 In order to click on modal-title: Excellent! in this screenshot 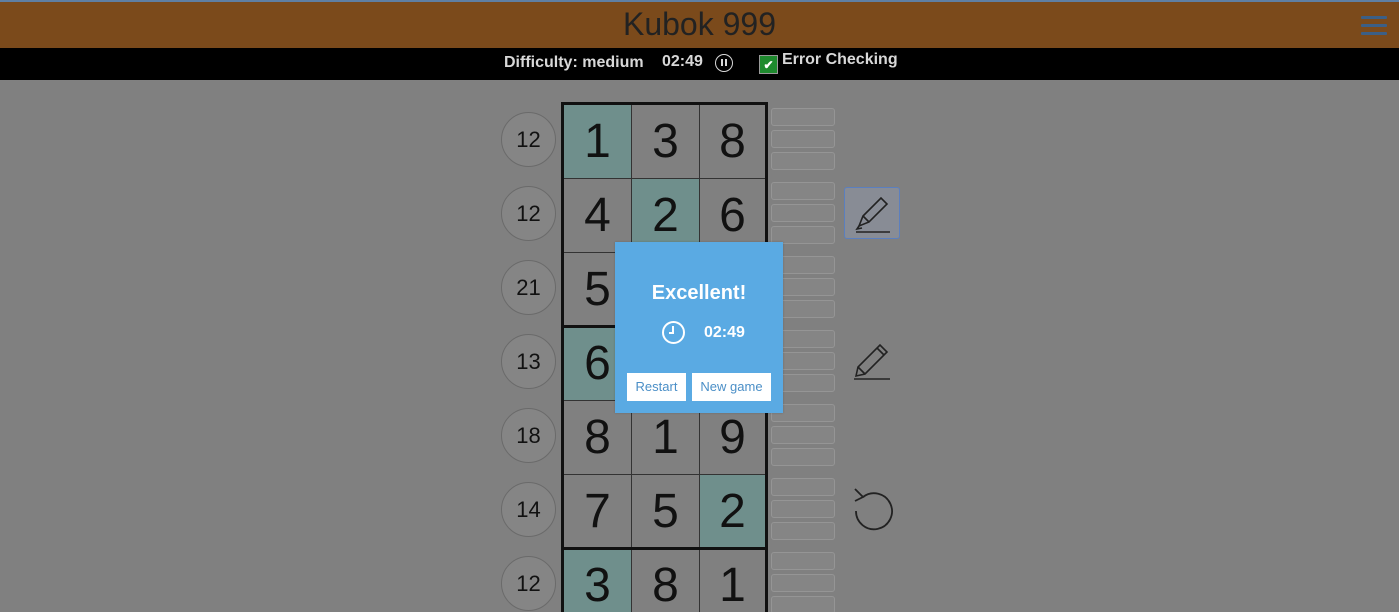, I will do `click(699, 293)`.